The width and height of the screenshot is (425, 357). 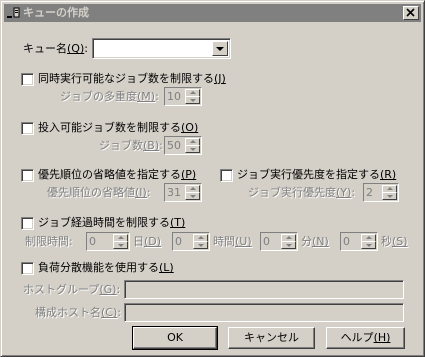 What do you see at coordinates (161, 48) in the screenshot?
I see `queue-name-combo` at bounding box center [161, 48].